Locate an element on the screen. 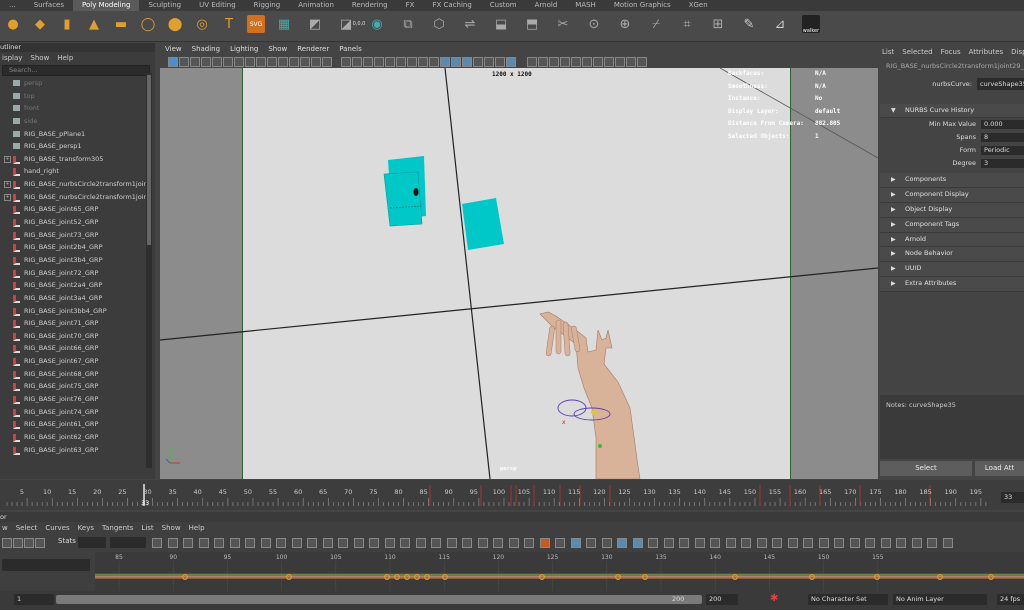 The width and height of the screenshot is (1024, 610). shelf-tab-11: Arnold is located at coordinates (546, 5).